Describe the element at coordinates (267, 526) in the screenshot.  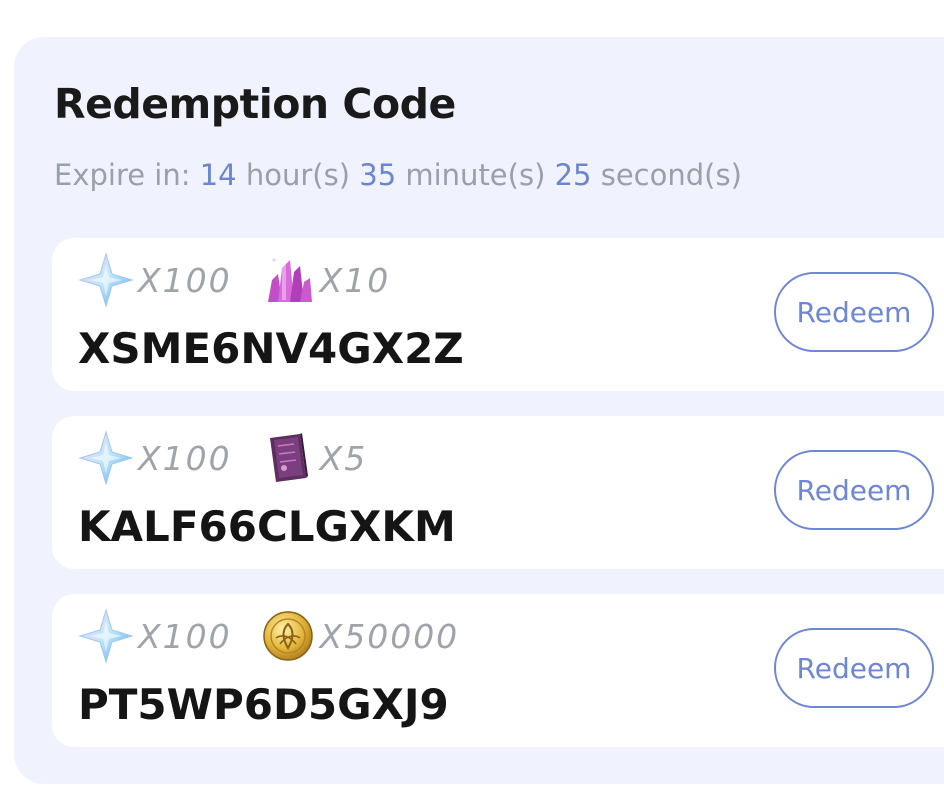
I see `redemption-code: KALF66CLGXKM` at that location.